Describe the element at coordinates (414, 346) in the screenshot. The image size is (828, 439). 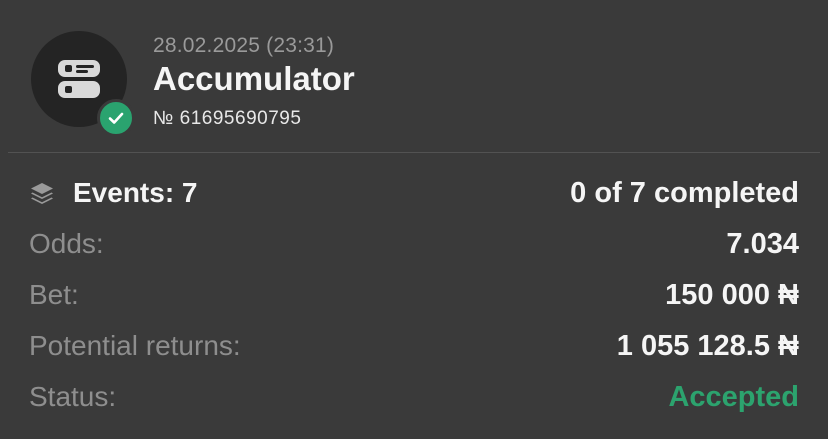
I see `potential-returns-row: Potential returns: 1 055 128.5 ₦` at that location.